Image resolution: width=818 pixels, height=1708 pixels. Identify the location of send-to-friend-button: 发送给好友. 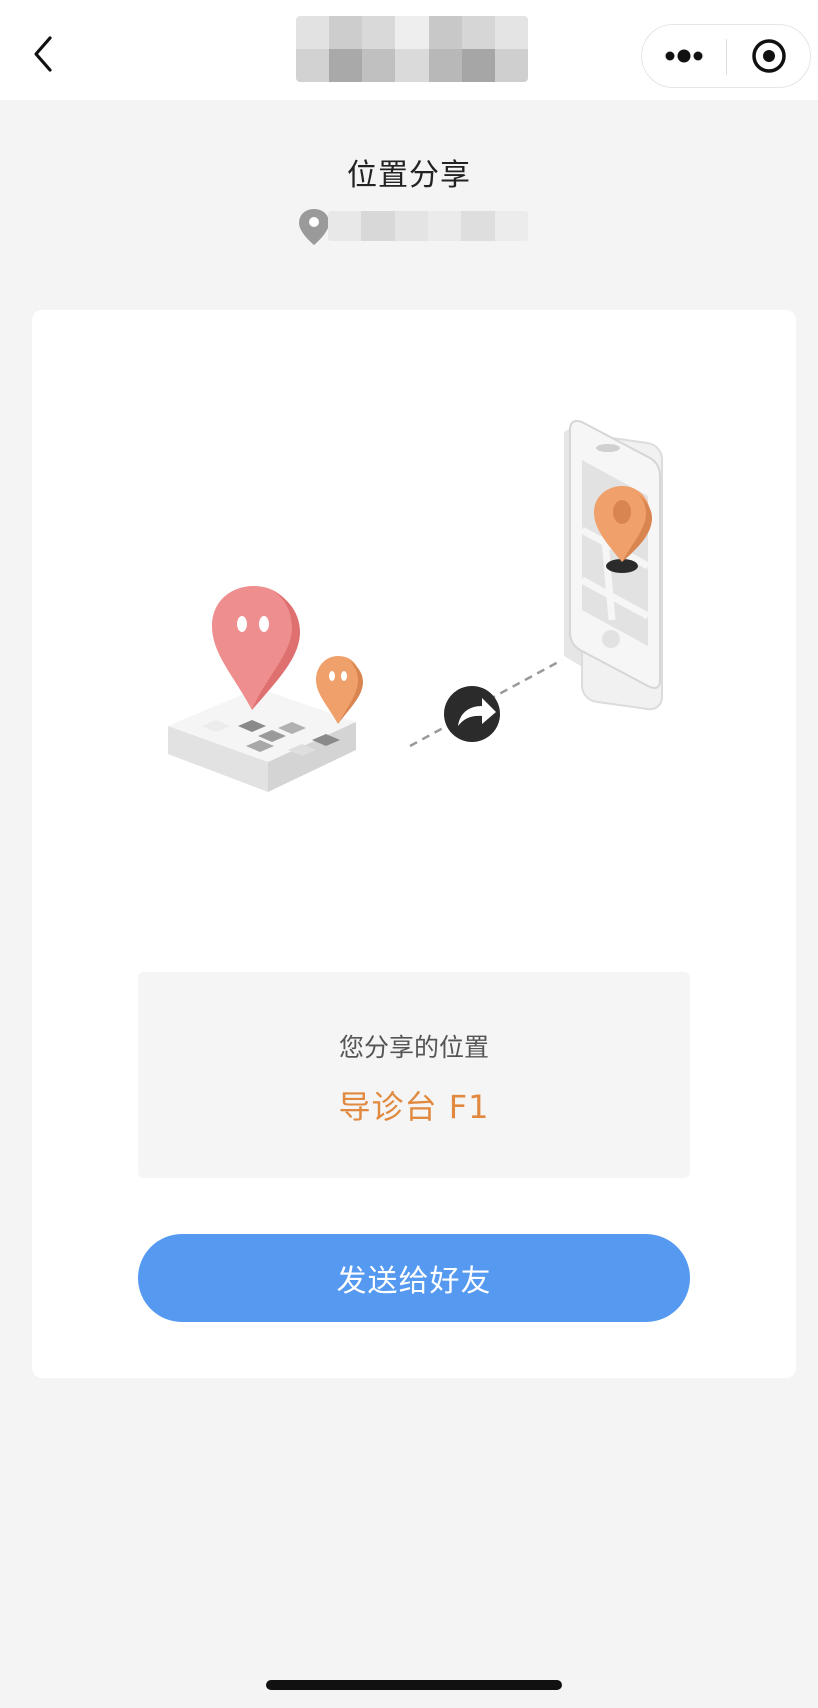
(414, 1278).